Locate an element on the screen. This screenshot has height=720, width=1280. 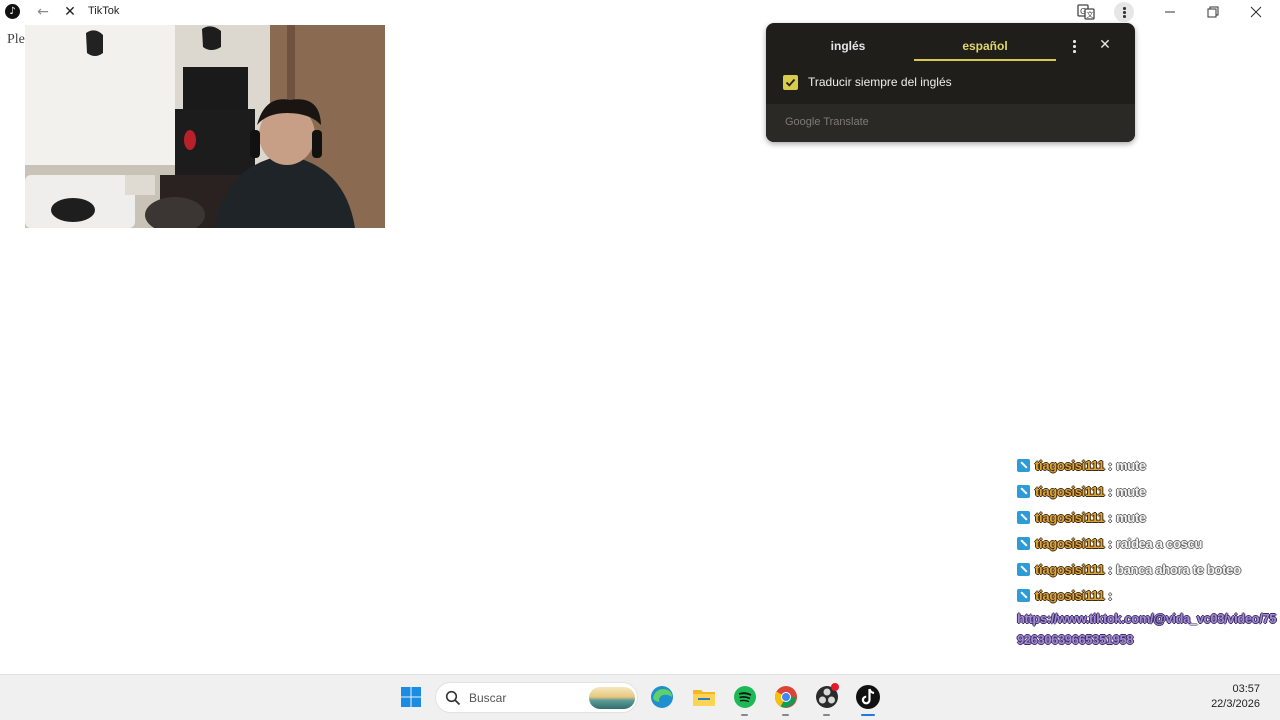
file-explorer-icon is located at coordinates (704, 697).